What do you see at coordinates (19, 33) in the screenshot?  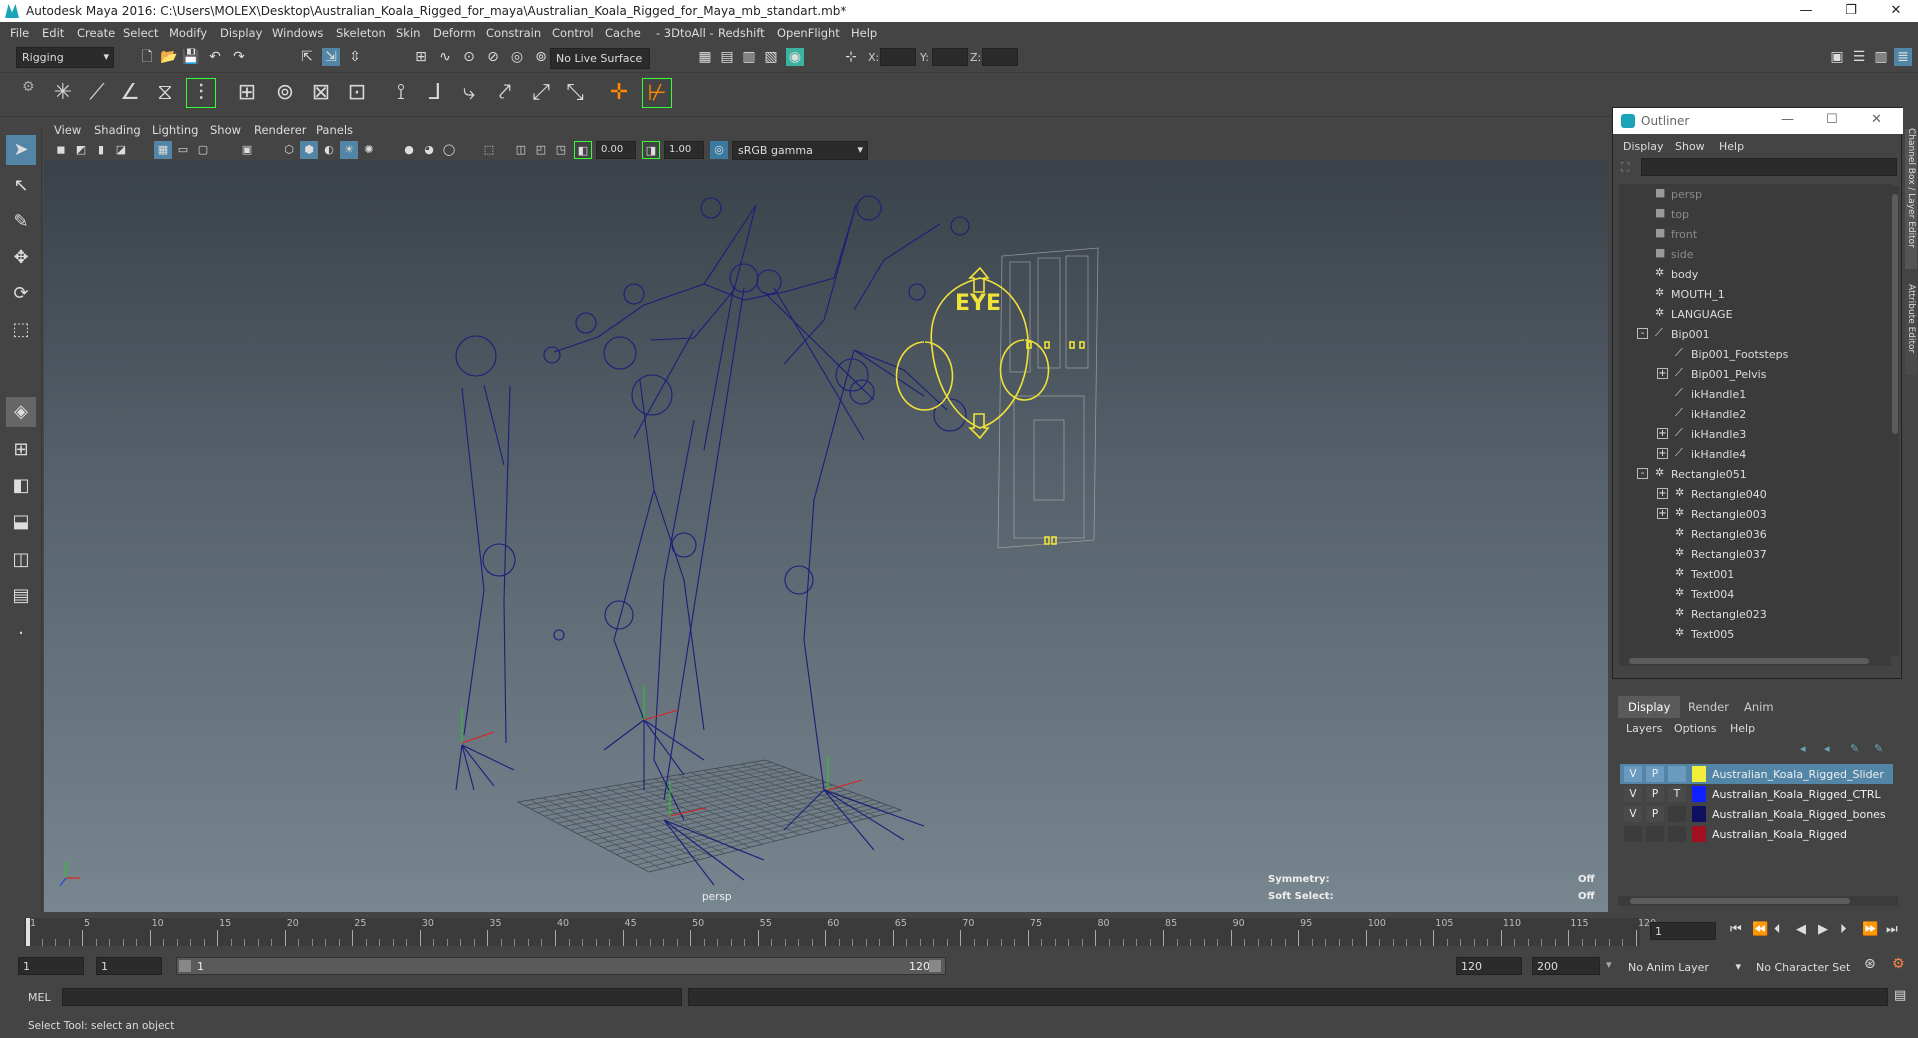 I see `menu-file: File` at bounding box center [19, 33].